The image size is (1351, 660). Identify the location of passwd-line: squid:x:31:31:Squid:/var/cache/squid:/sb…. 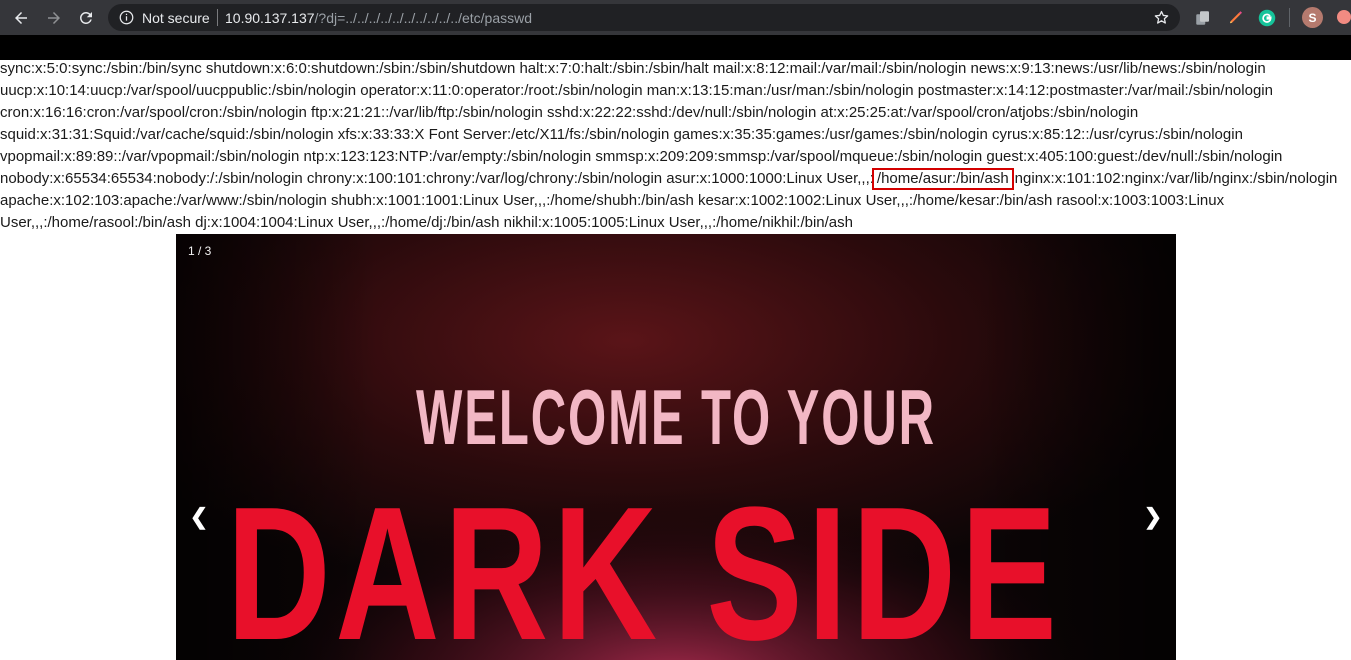
(675, 135).